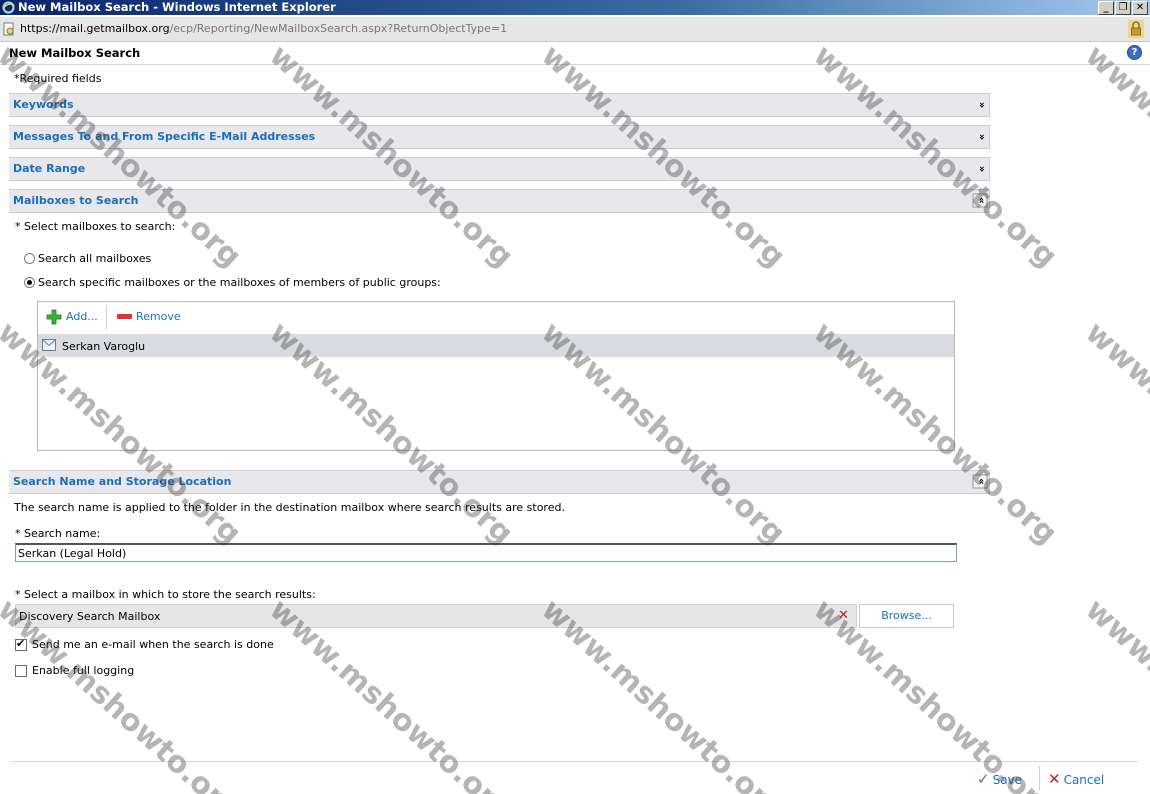  What do you see at coordinates (40, 28) in the screenshot?
I see `url-scheme: https://` at bounding box center [40, 28].